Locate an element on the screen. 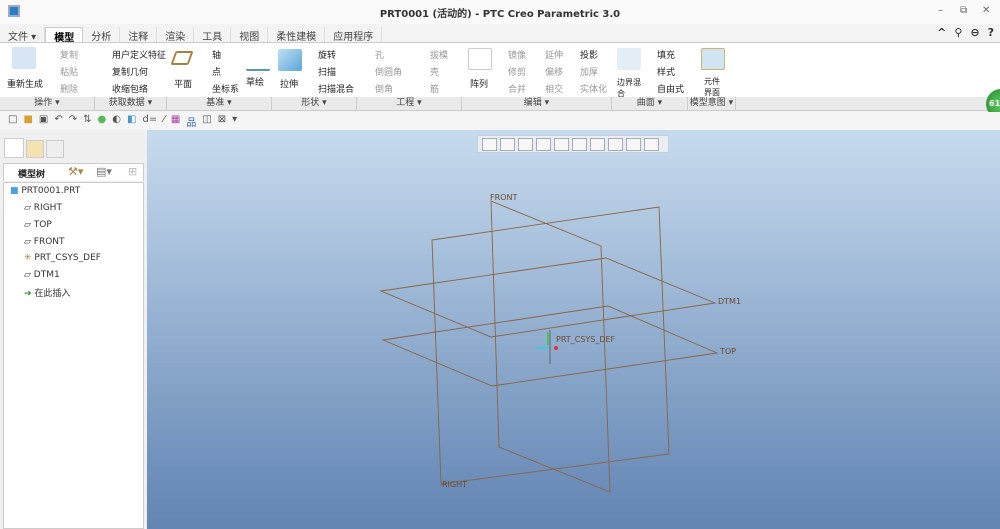 The height and width of the screenshot is (529, 1000). label-front: FRONT is located at coordinates (503, 197).